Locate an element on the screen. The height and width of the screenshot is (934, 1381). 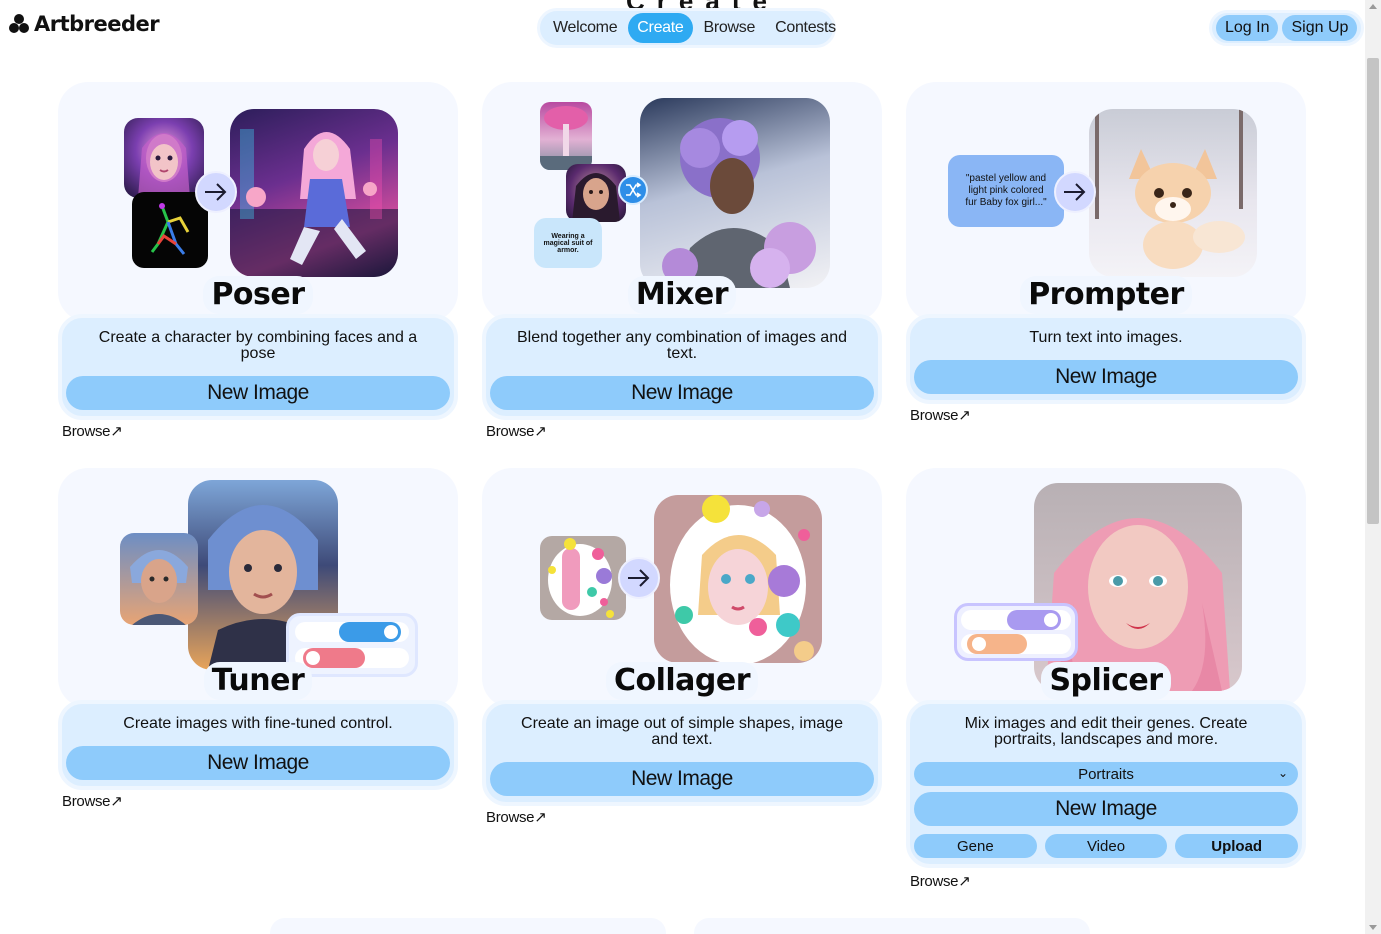
poser-title-wrap: Poser is located at coordinates (258, 295).